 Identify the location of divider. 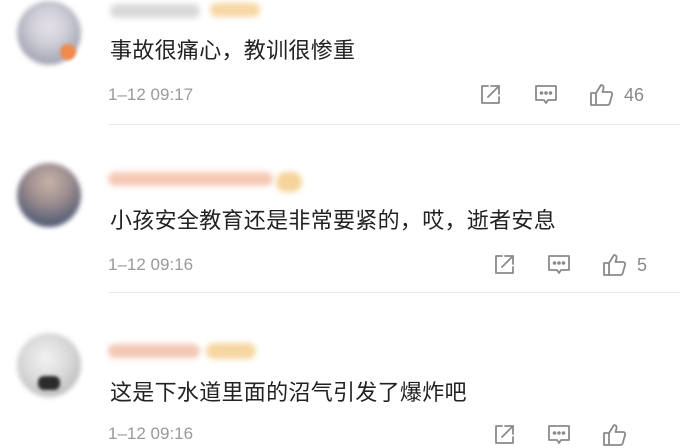
(394, 292).